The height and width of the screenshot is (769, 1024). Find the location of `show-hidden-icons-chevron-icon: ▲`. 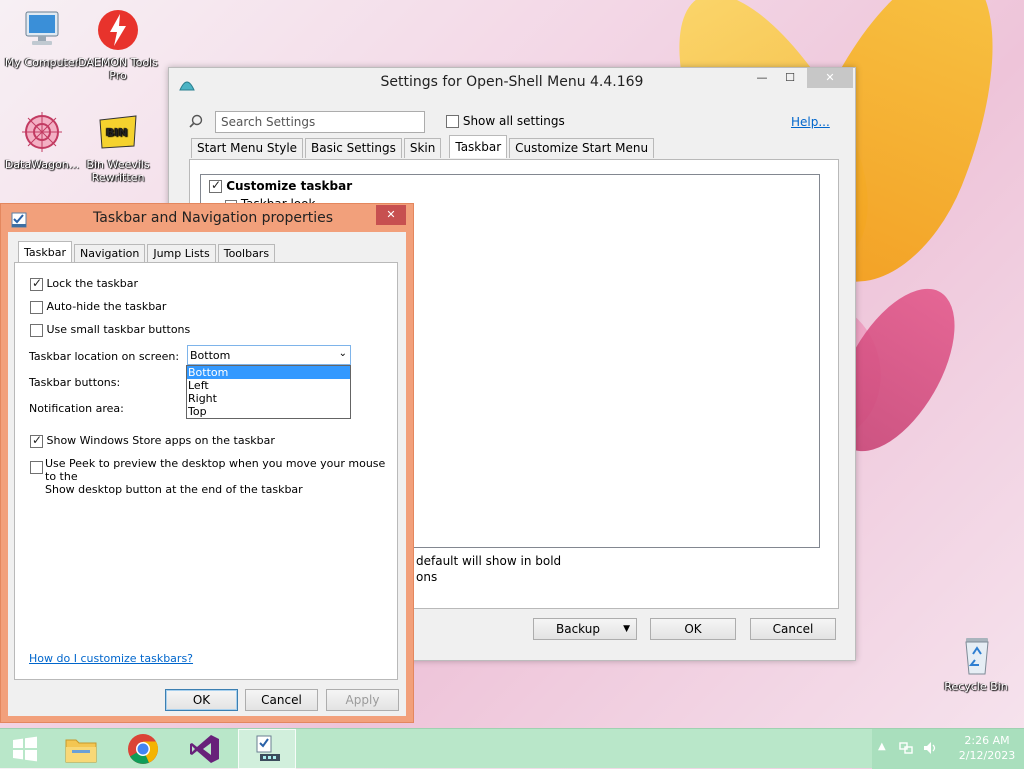

show-hidden-icons-chevron-icon: ▲ is located at coordinates (882, 746).